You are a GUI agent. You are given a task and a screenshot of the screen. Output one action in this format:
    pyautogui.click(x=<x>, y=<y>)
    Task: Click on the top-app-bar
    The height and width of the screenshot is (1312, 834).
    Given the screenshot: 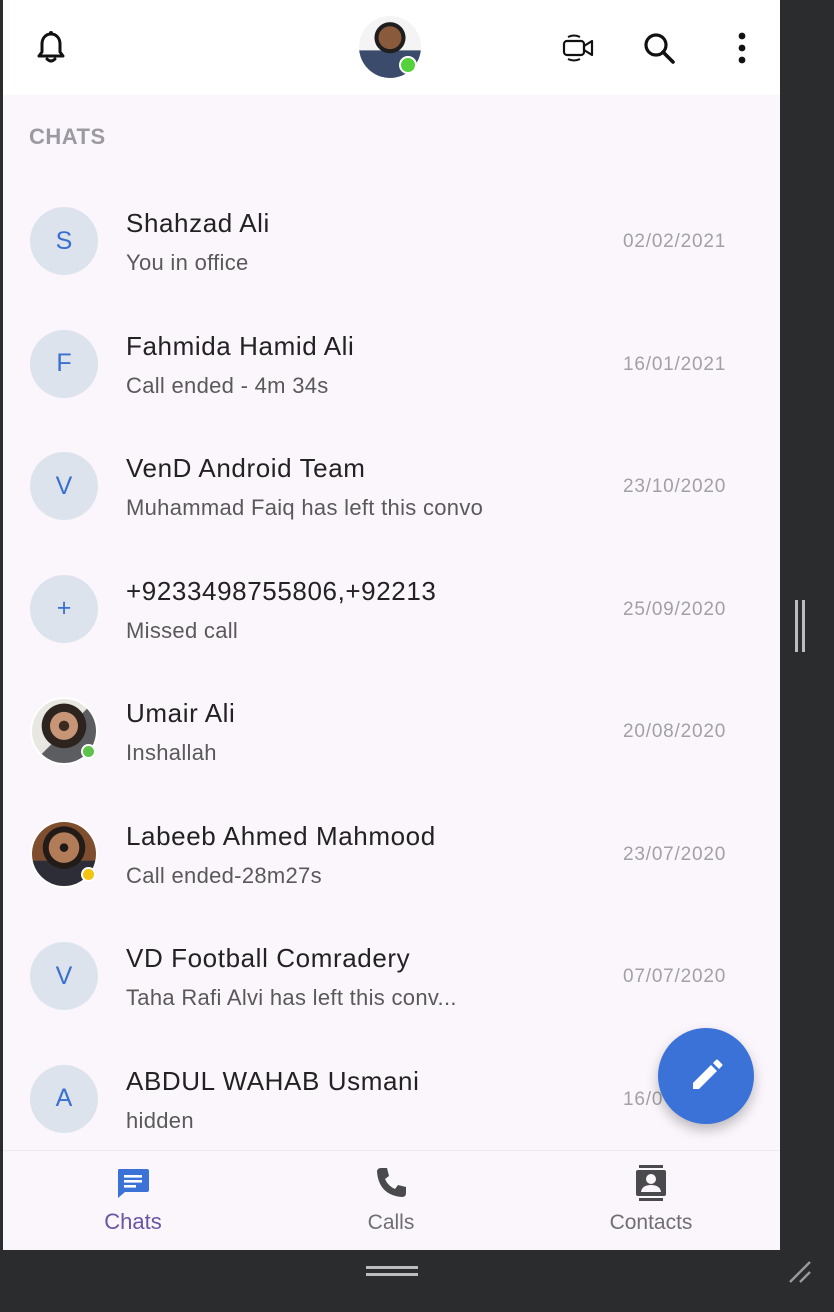 What is the action you would take?
    pyautogui.click(x=391, y=47)
    